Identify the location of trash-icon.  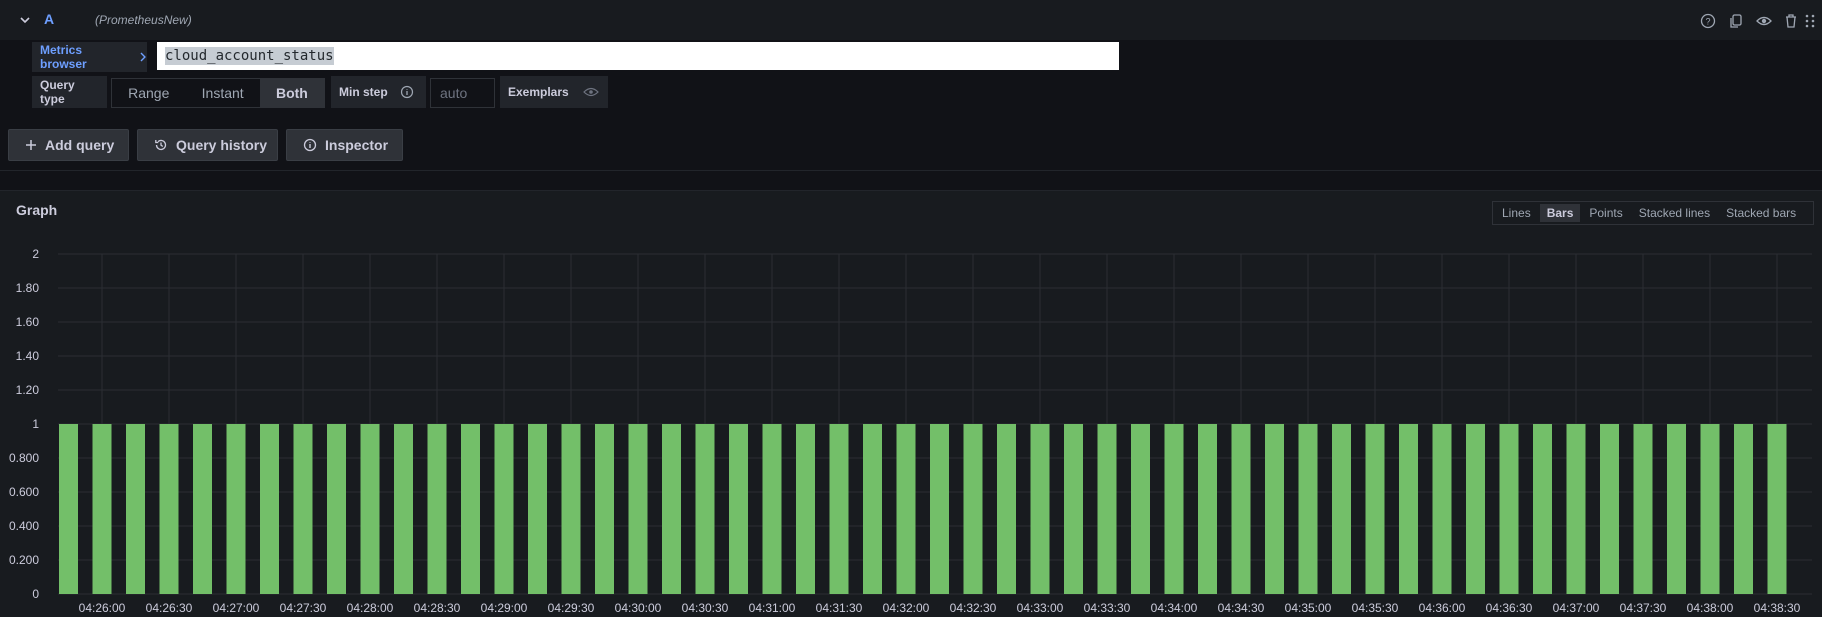
(1791, 21).